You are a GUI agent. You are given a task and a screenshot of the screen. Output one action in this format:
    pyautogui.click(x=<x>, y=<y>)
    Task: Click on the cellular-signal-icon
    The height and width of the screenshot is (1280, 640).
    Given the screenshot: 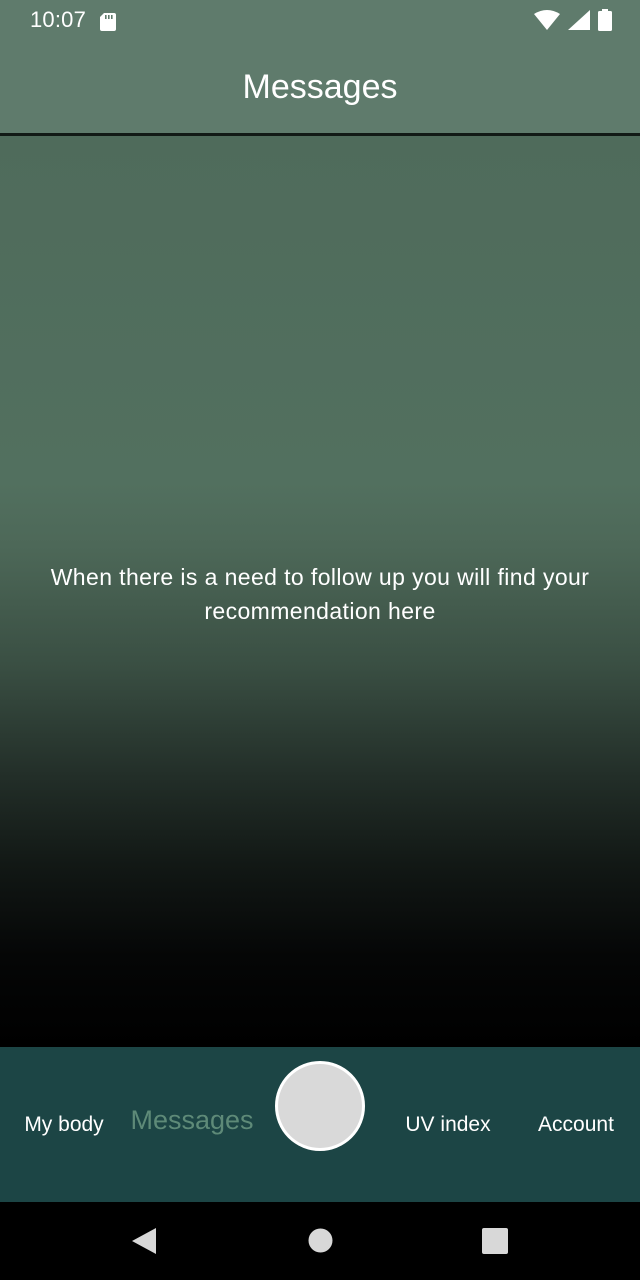 What is the action you would take?
    pyautogui.click(x=579, y=20)
    